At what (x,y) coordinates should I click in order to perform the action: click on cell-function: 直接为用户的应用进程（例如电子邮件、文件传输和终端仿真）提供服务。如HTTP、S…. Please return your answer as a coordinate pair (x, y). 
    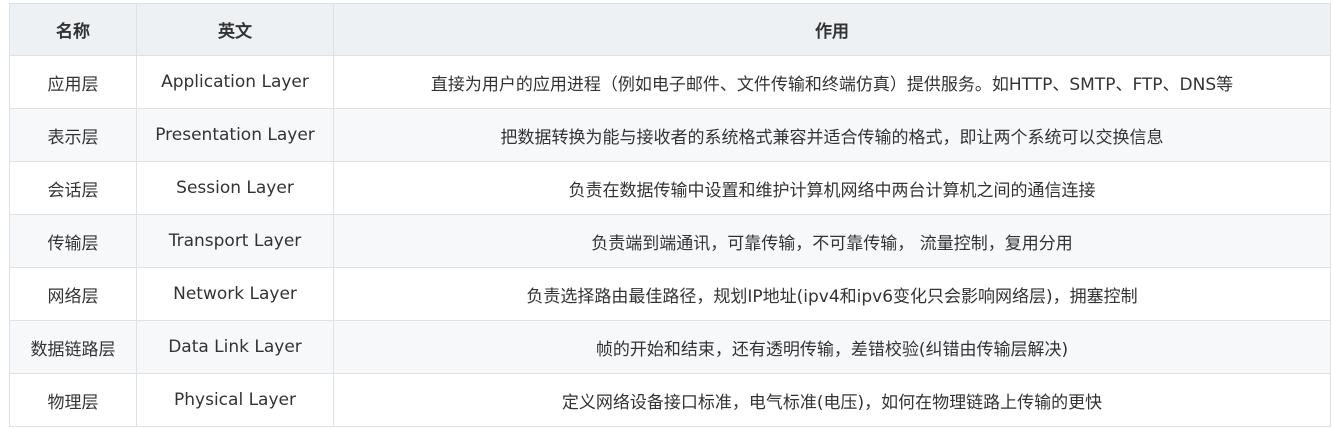
    Looking at the image, I should click on (832, 82).